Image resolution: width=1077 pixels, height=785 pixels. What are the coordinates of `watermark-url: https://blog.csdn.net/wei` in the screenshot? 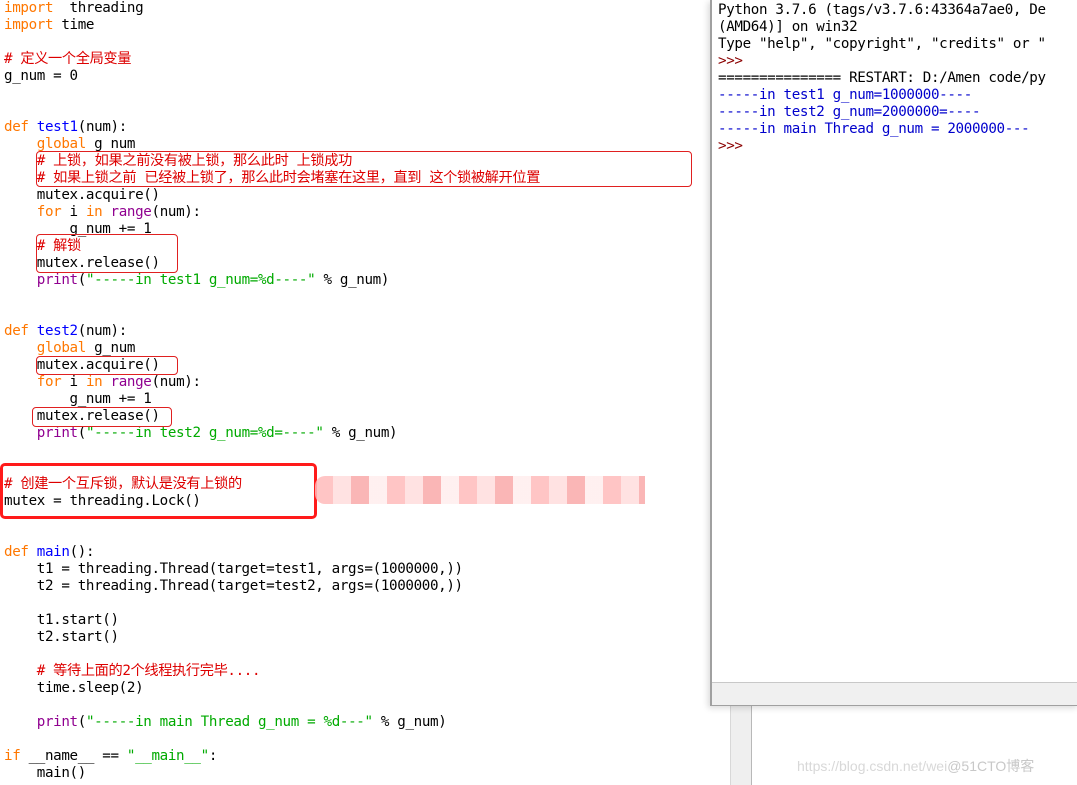 It's located at (872, 766).